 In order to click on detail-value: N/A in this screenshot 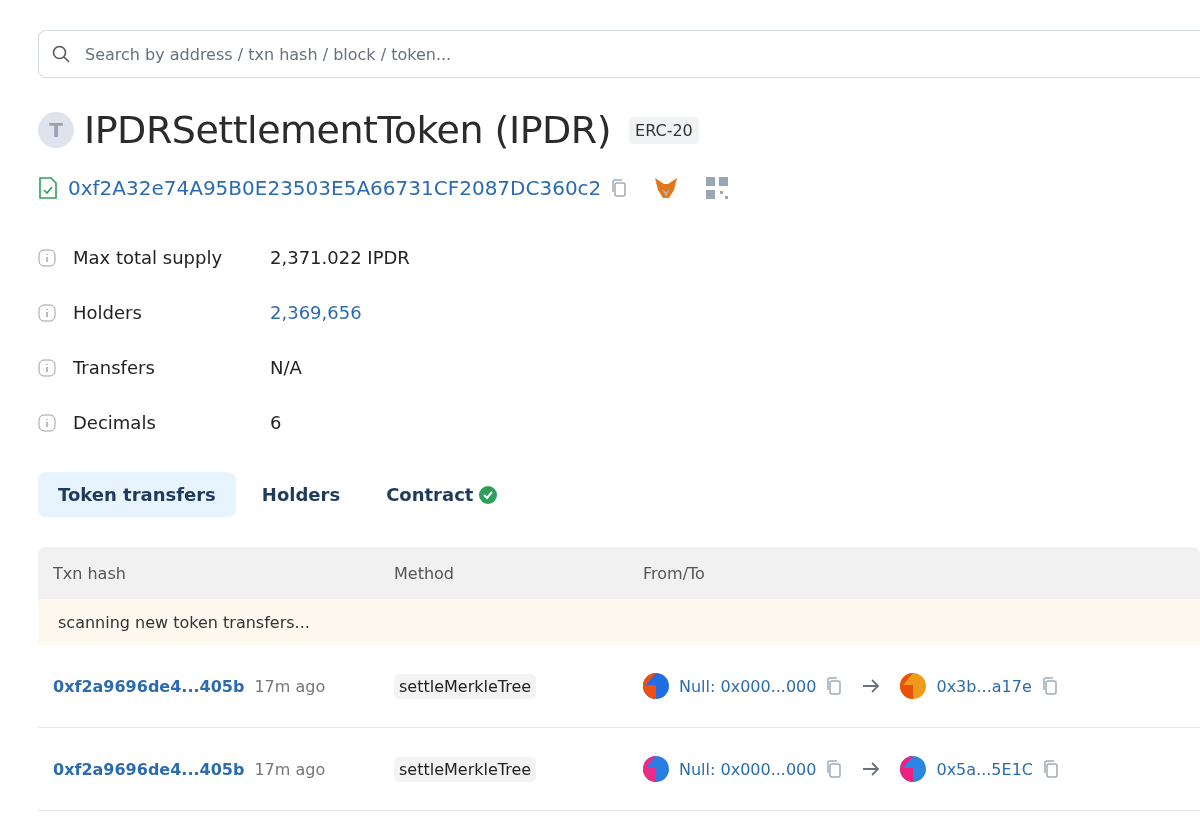, I will do `click(286, 367)`.